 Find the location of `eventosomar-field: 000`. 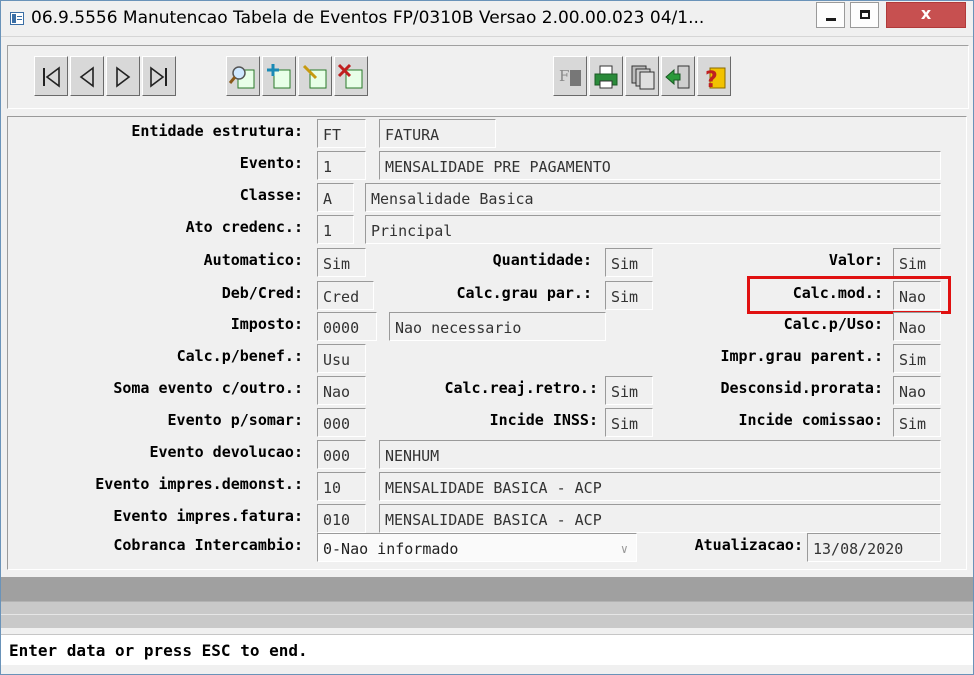

eventosomar-field: 000 is located at coordinates (341, 422).